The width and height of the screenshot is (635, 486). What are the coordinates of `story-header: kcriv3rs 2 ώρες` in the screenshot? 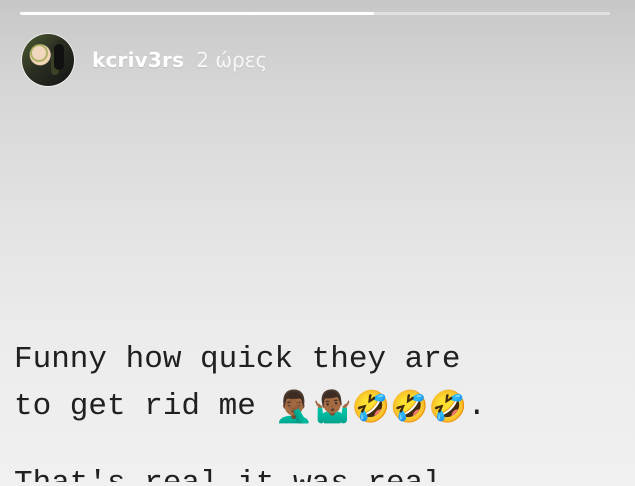 It's located at (144, 60).